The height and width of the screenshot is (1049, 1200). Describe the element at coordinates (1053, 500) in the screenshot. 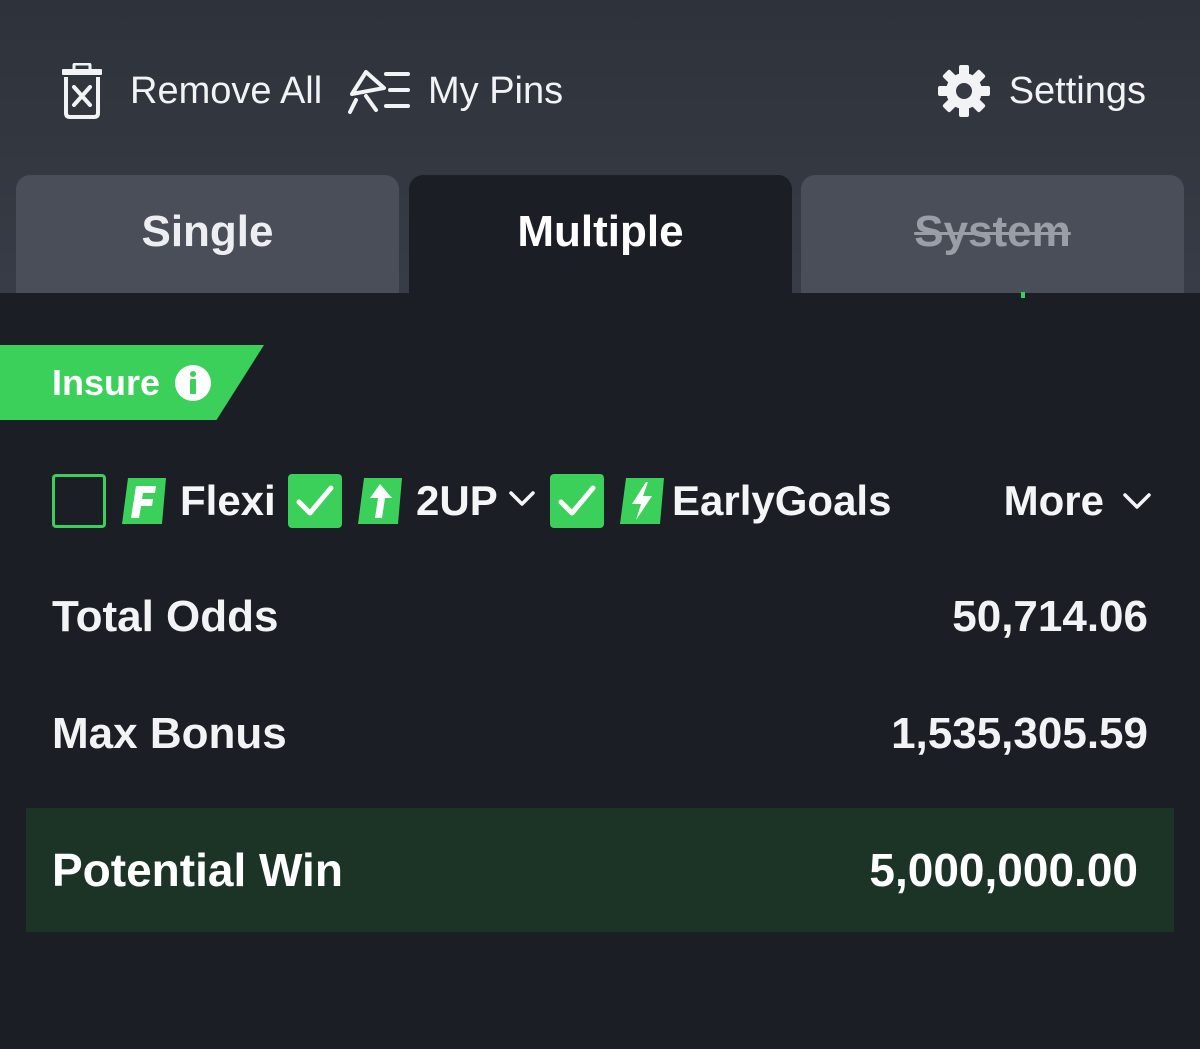

I see `more-label: More` at that location.